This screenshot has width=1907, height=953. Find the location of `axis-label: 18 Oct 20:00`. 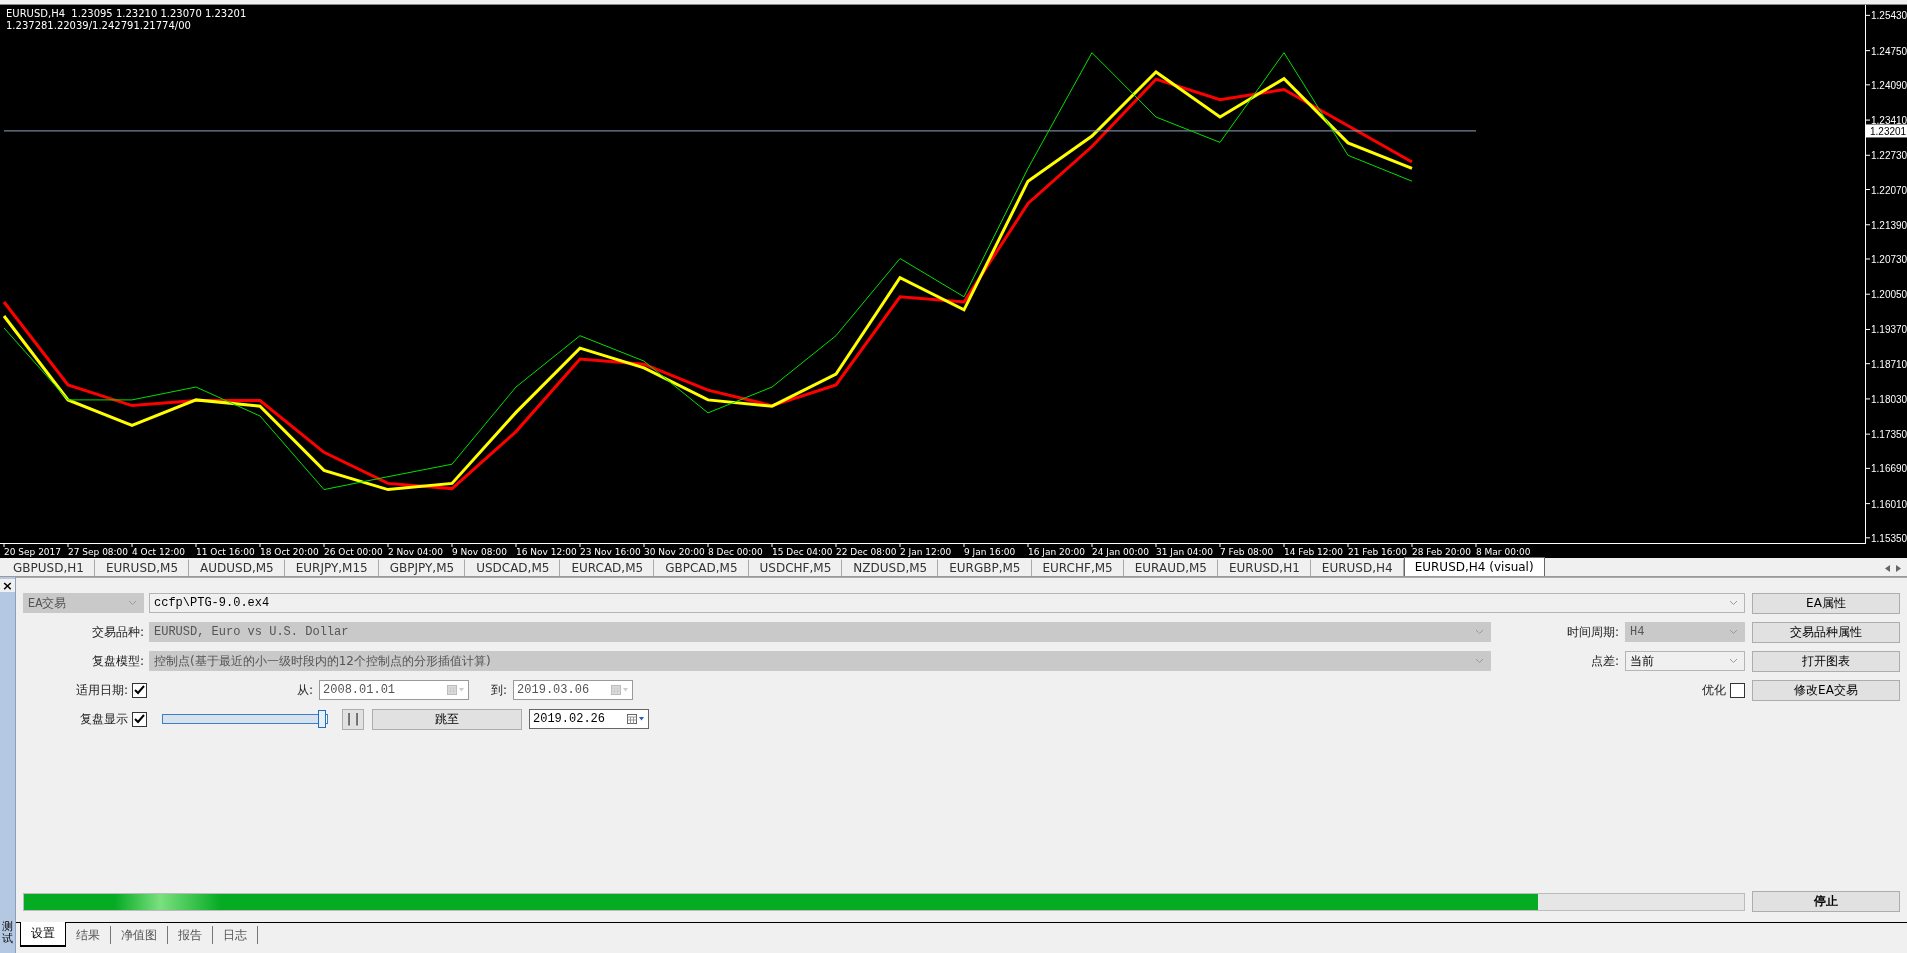

axis-label: 18 Oct 20:00 is located at coordinates (289, 552).